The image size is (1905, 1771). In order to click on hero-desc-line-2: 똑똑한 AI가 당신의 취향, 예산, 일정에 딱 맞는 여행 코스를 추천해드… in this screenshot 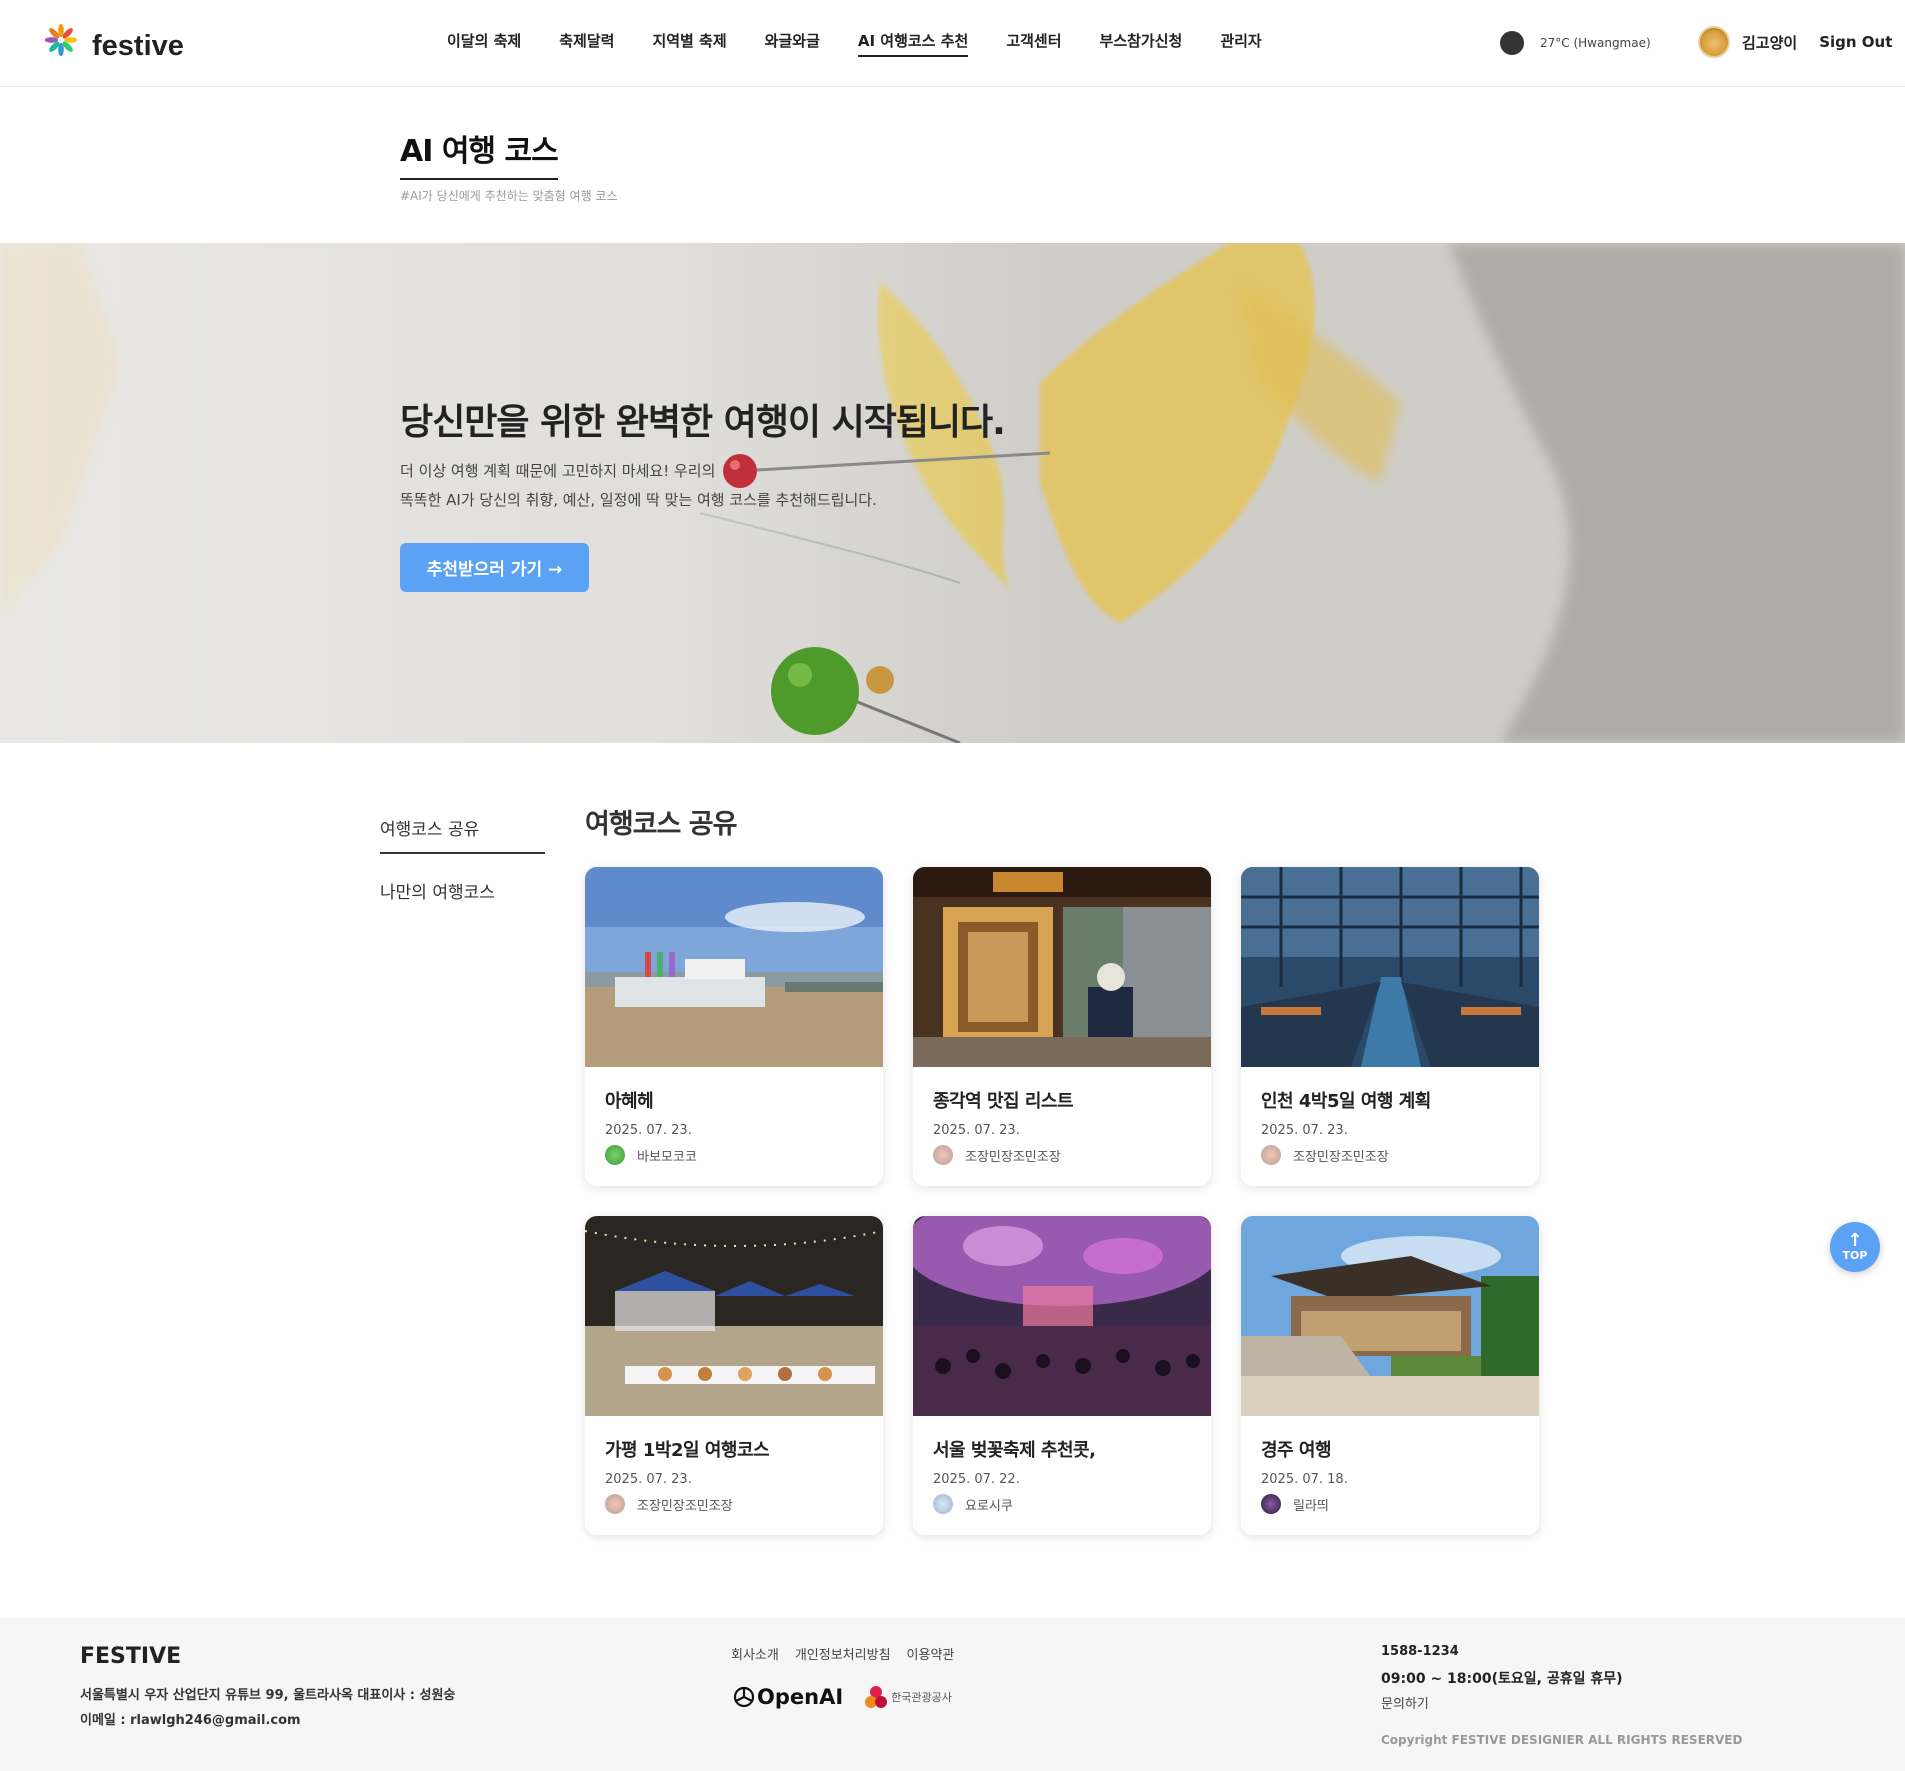, I will do `click(638, 500)`.